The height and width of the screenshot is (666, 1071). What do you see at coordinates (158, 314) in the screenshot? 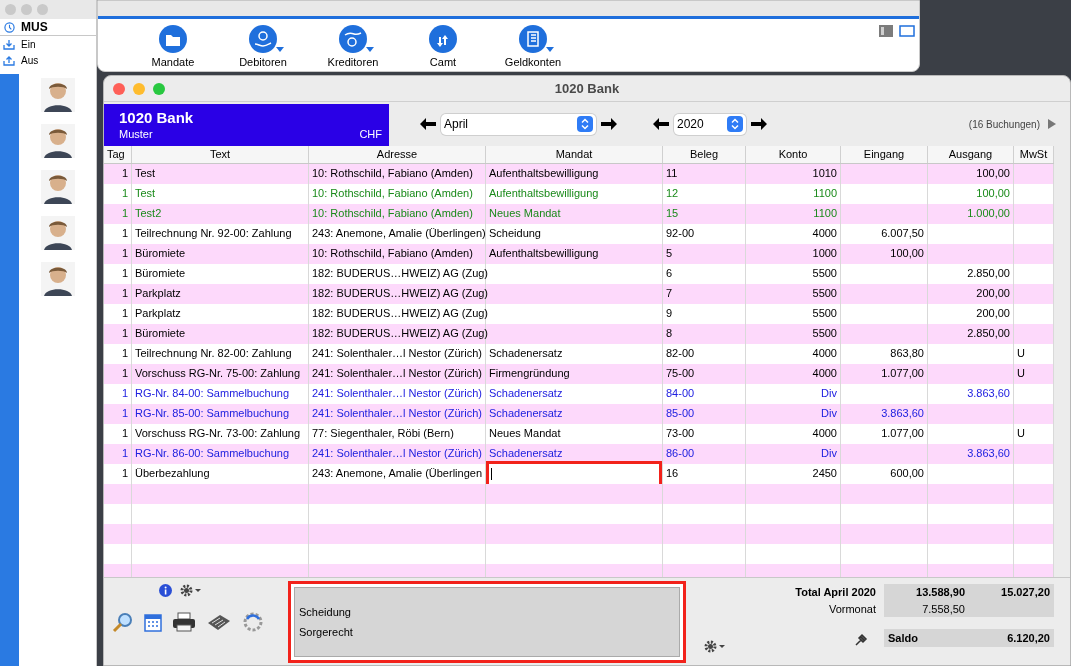
I see `text-cell-text: Parkplatz` at bounding box center [158, 314].